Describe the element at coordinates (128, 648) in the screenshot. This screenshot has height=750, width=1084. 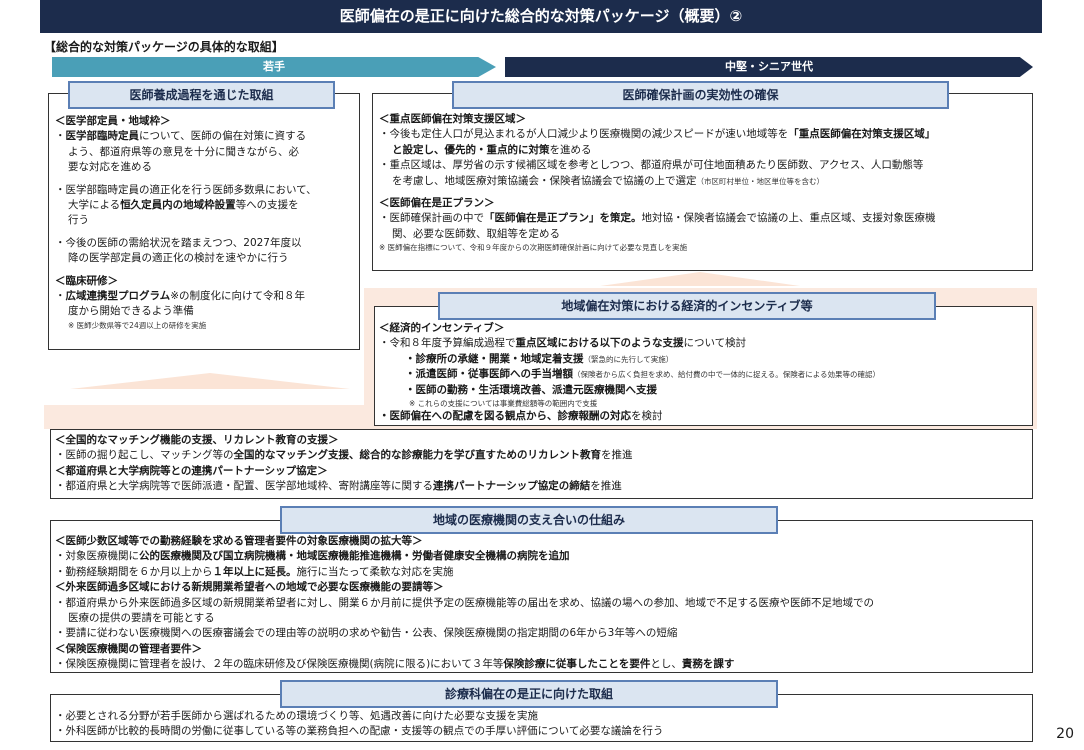
I see `support-title3: ＜保険医療機関の管理者要件＞` at that location.